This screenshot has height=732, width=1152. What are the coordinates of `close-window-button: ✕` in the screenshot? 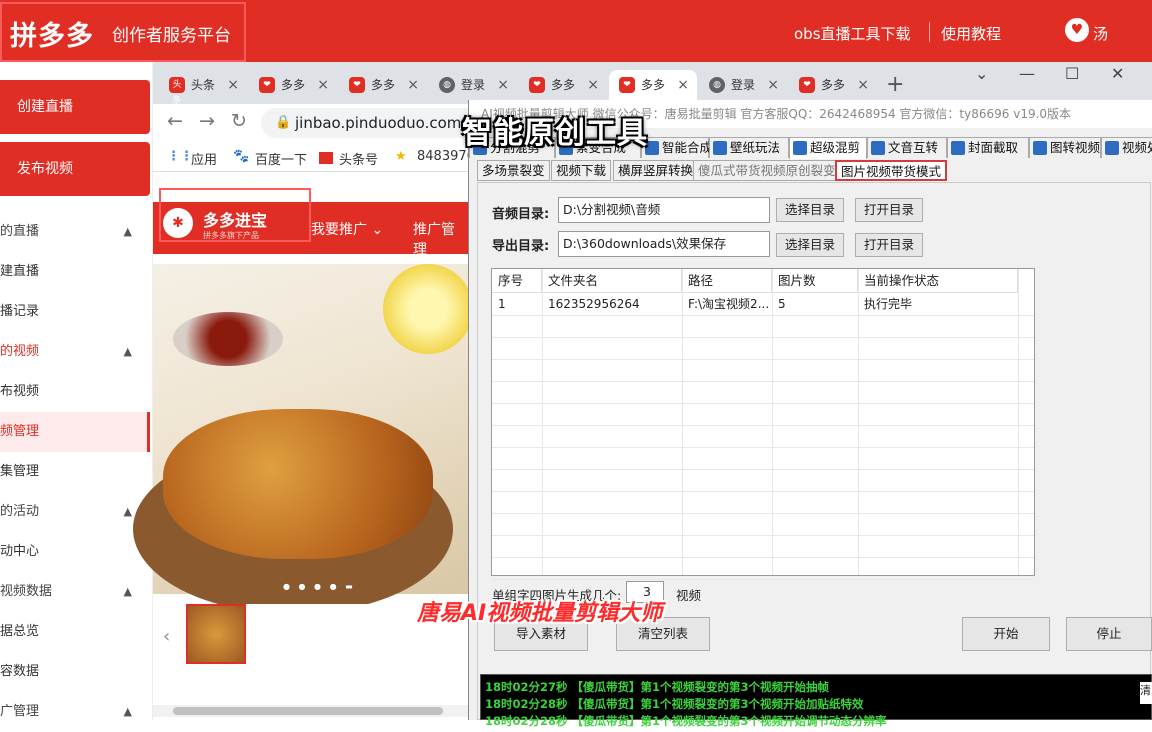 It's located at (1117, 73).